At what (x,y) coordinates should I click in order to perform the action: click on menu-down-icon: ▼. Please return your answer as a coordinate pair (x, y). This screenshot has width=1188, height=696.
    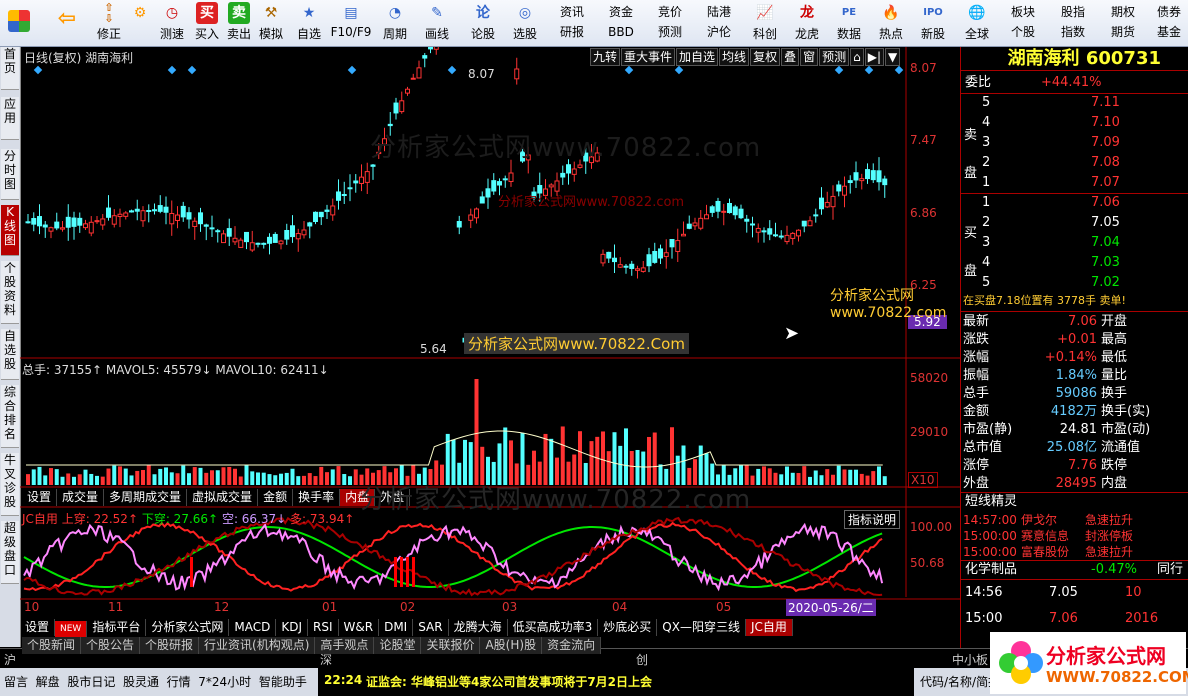
    Looking at the image, I should click on (893, 57).